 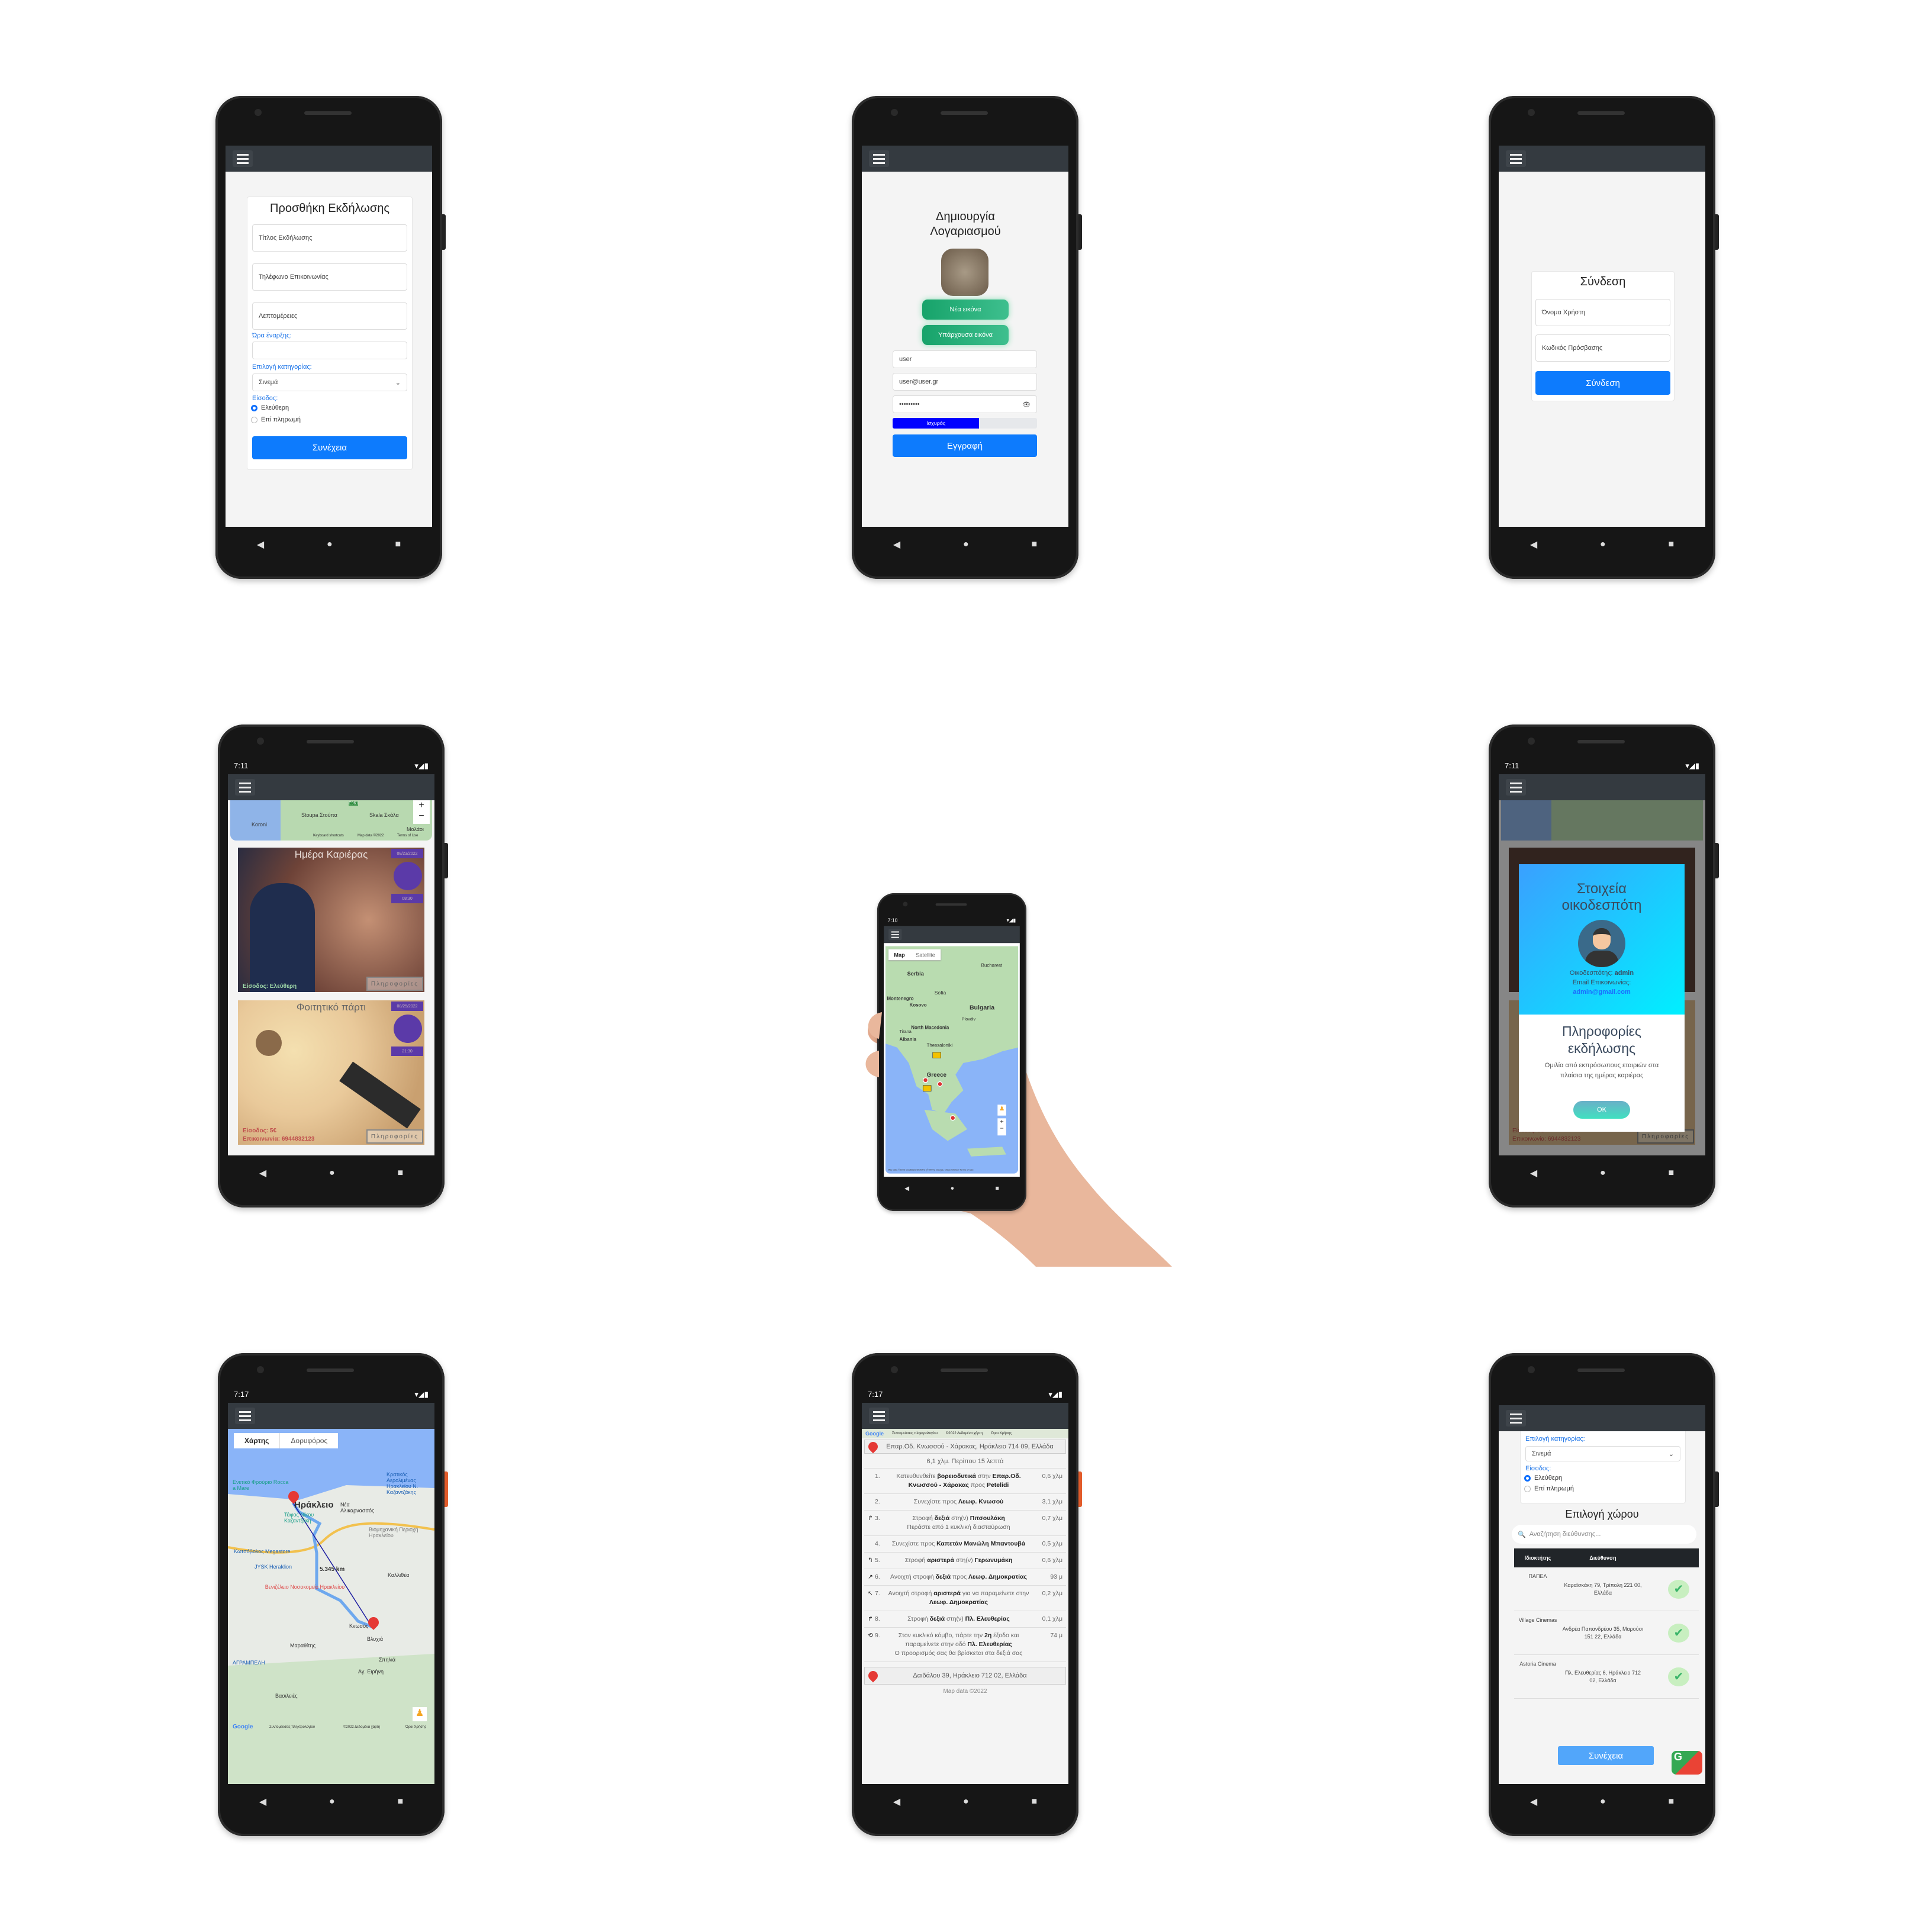 I want to click on map-tab: Χάρτης, so click(x=256, y=1440).